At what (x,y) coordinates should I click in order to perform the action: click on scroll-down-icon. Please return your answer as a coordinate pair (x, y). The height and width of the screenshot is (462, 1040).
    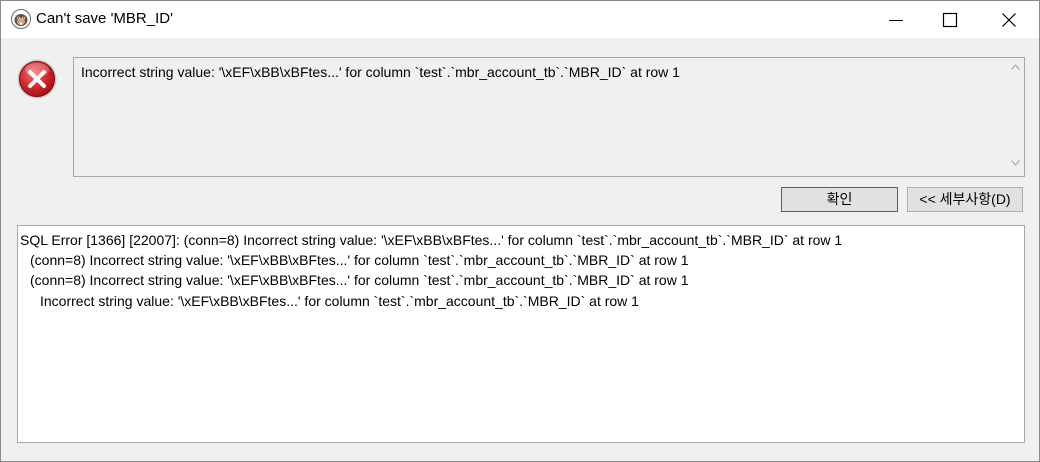
    Looking at the image, I should click on (1015, 163).